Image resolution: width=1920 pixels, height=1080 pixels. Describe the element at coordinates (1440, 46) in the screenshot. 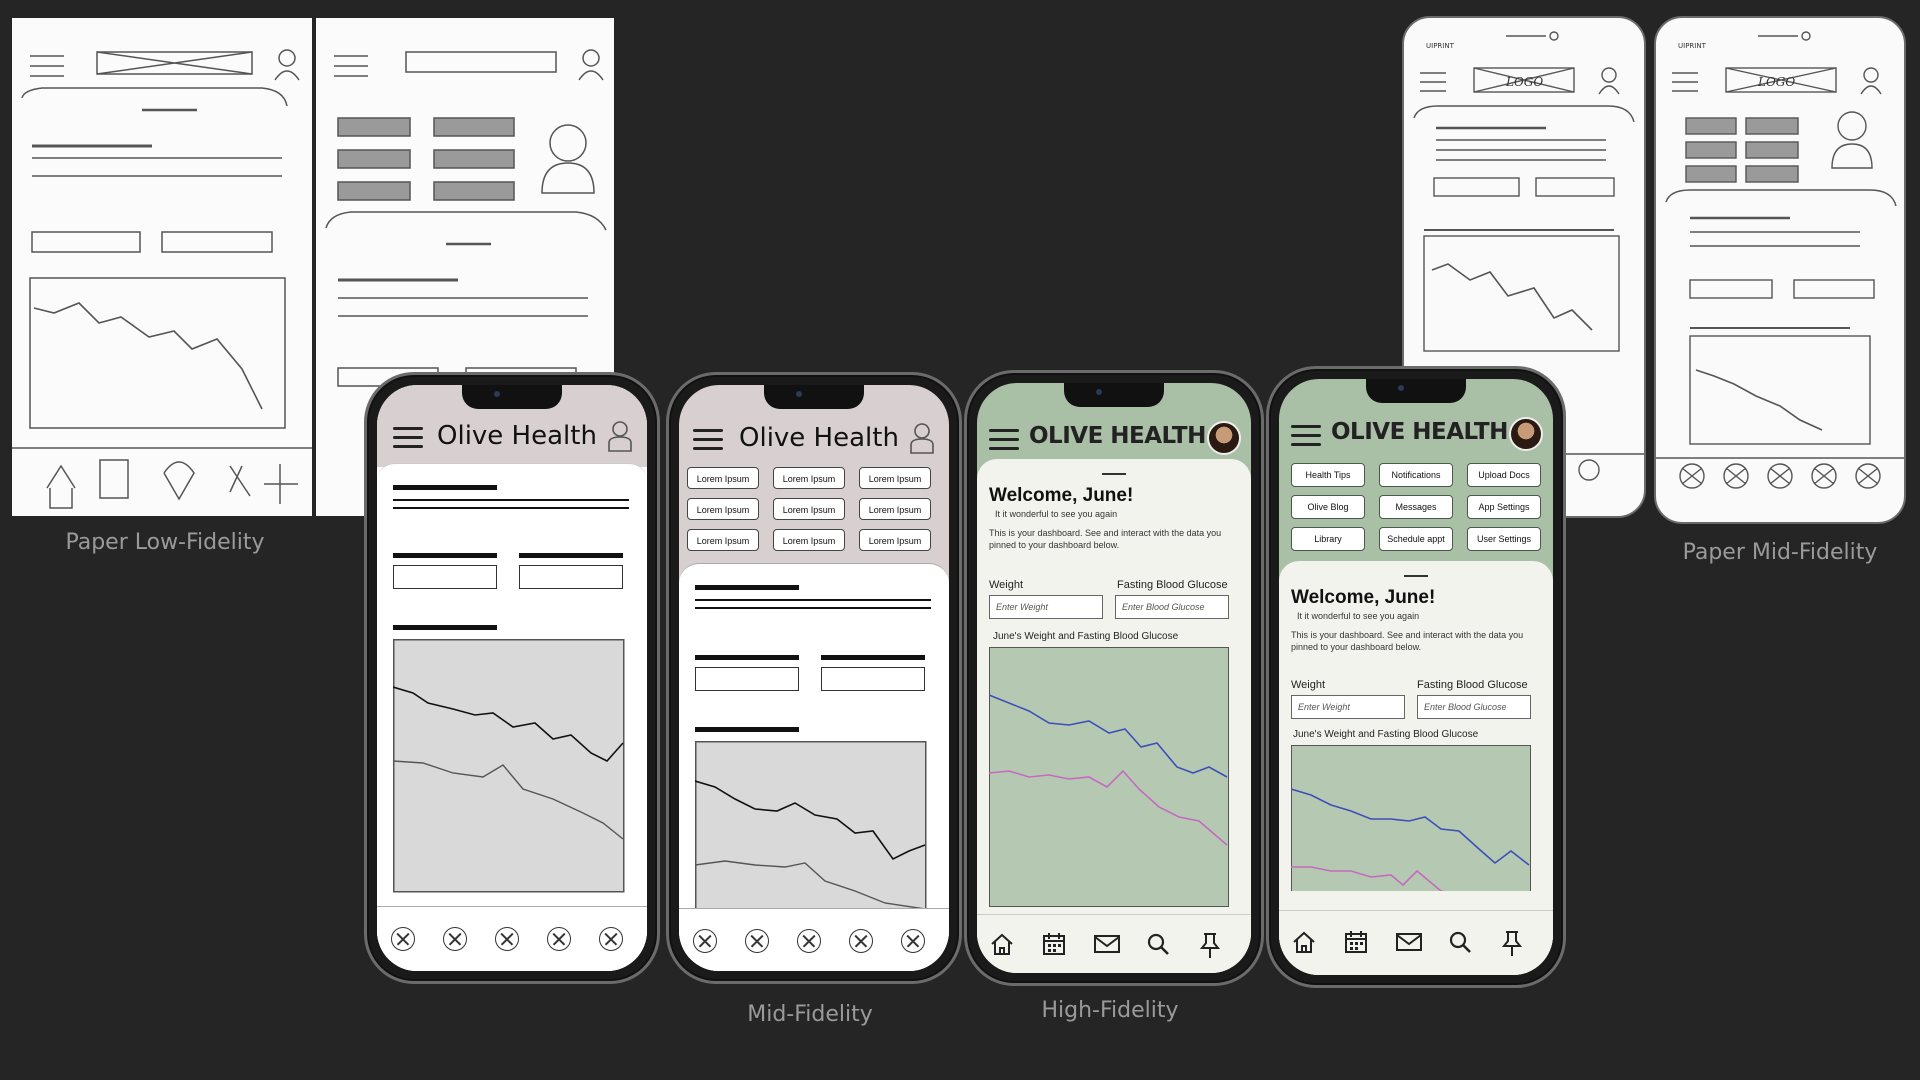

I see `carrier-text: UIPRINT` at that location.